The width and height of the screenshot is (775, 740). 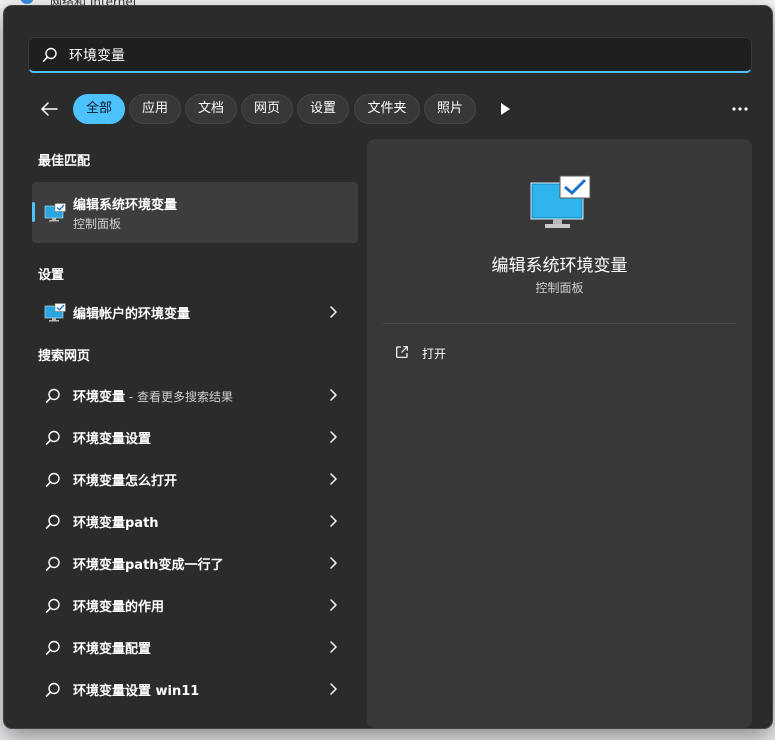 I want to click on web-result-query: 环境变量path, so click(x=116, y=523).